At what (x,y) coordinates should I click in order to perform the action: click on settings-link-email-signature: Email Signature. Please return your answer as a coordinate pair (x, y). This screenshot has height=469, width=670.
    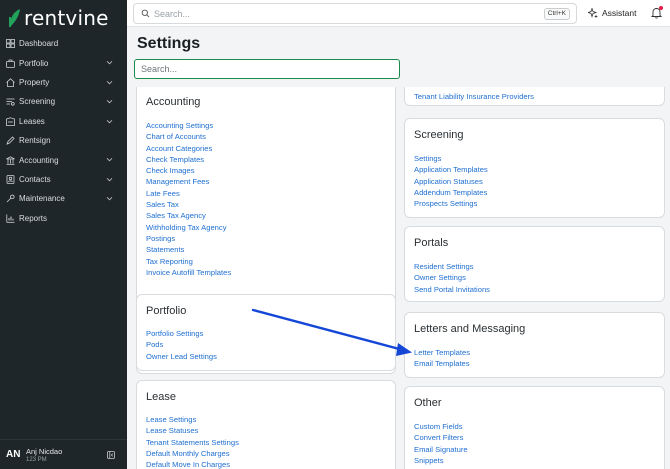
    Looking at the image, I should click on (441, 449).